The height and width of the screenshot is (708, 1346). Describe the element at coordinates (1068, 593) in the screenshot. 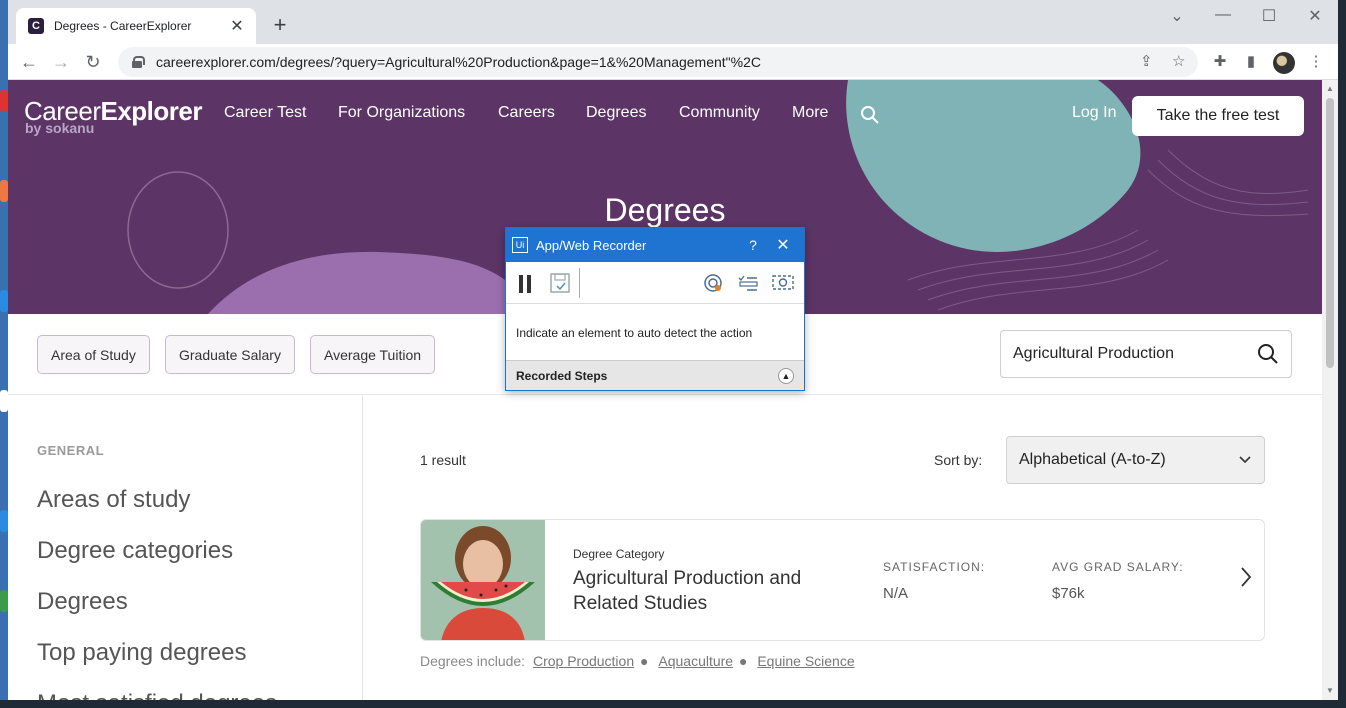

I see `salary-value: $76k` at that location.